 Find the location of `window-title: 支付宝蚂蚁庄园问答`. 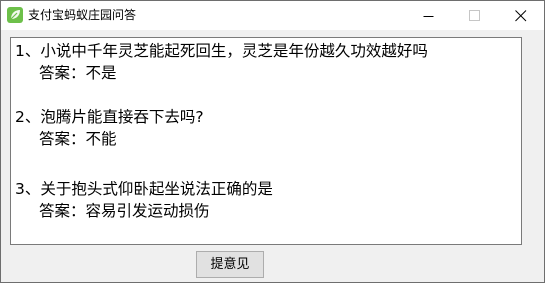

window-title: 支付宝蚂蚁庄园问答 is located at coordinates (82, 15).